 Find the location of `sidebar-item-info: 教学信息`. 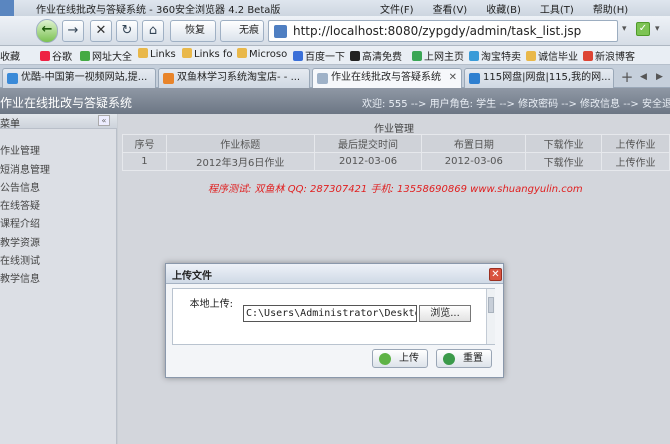

sidebar-item-info: 教学信息 is located at coordinates (20, 277).